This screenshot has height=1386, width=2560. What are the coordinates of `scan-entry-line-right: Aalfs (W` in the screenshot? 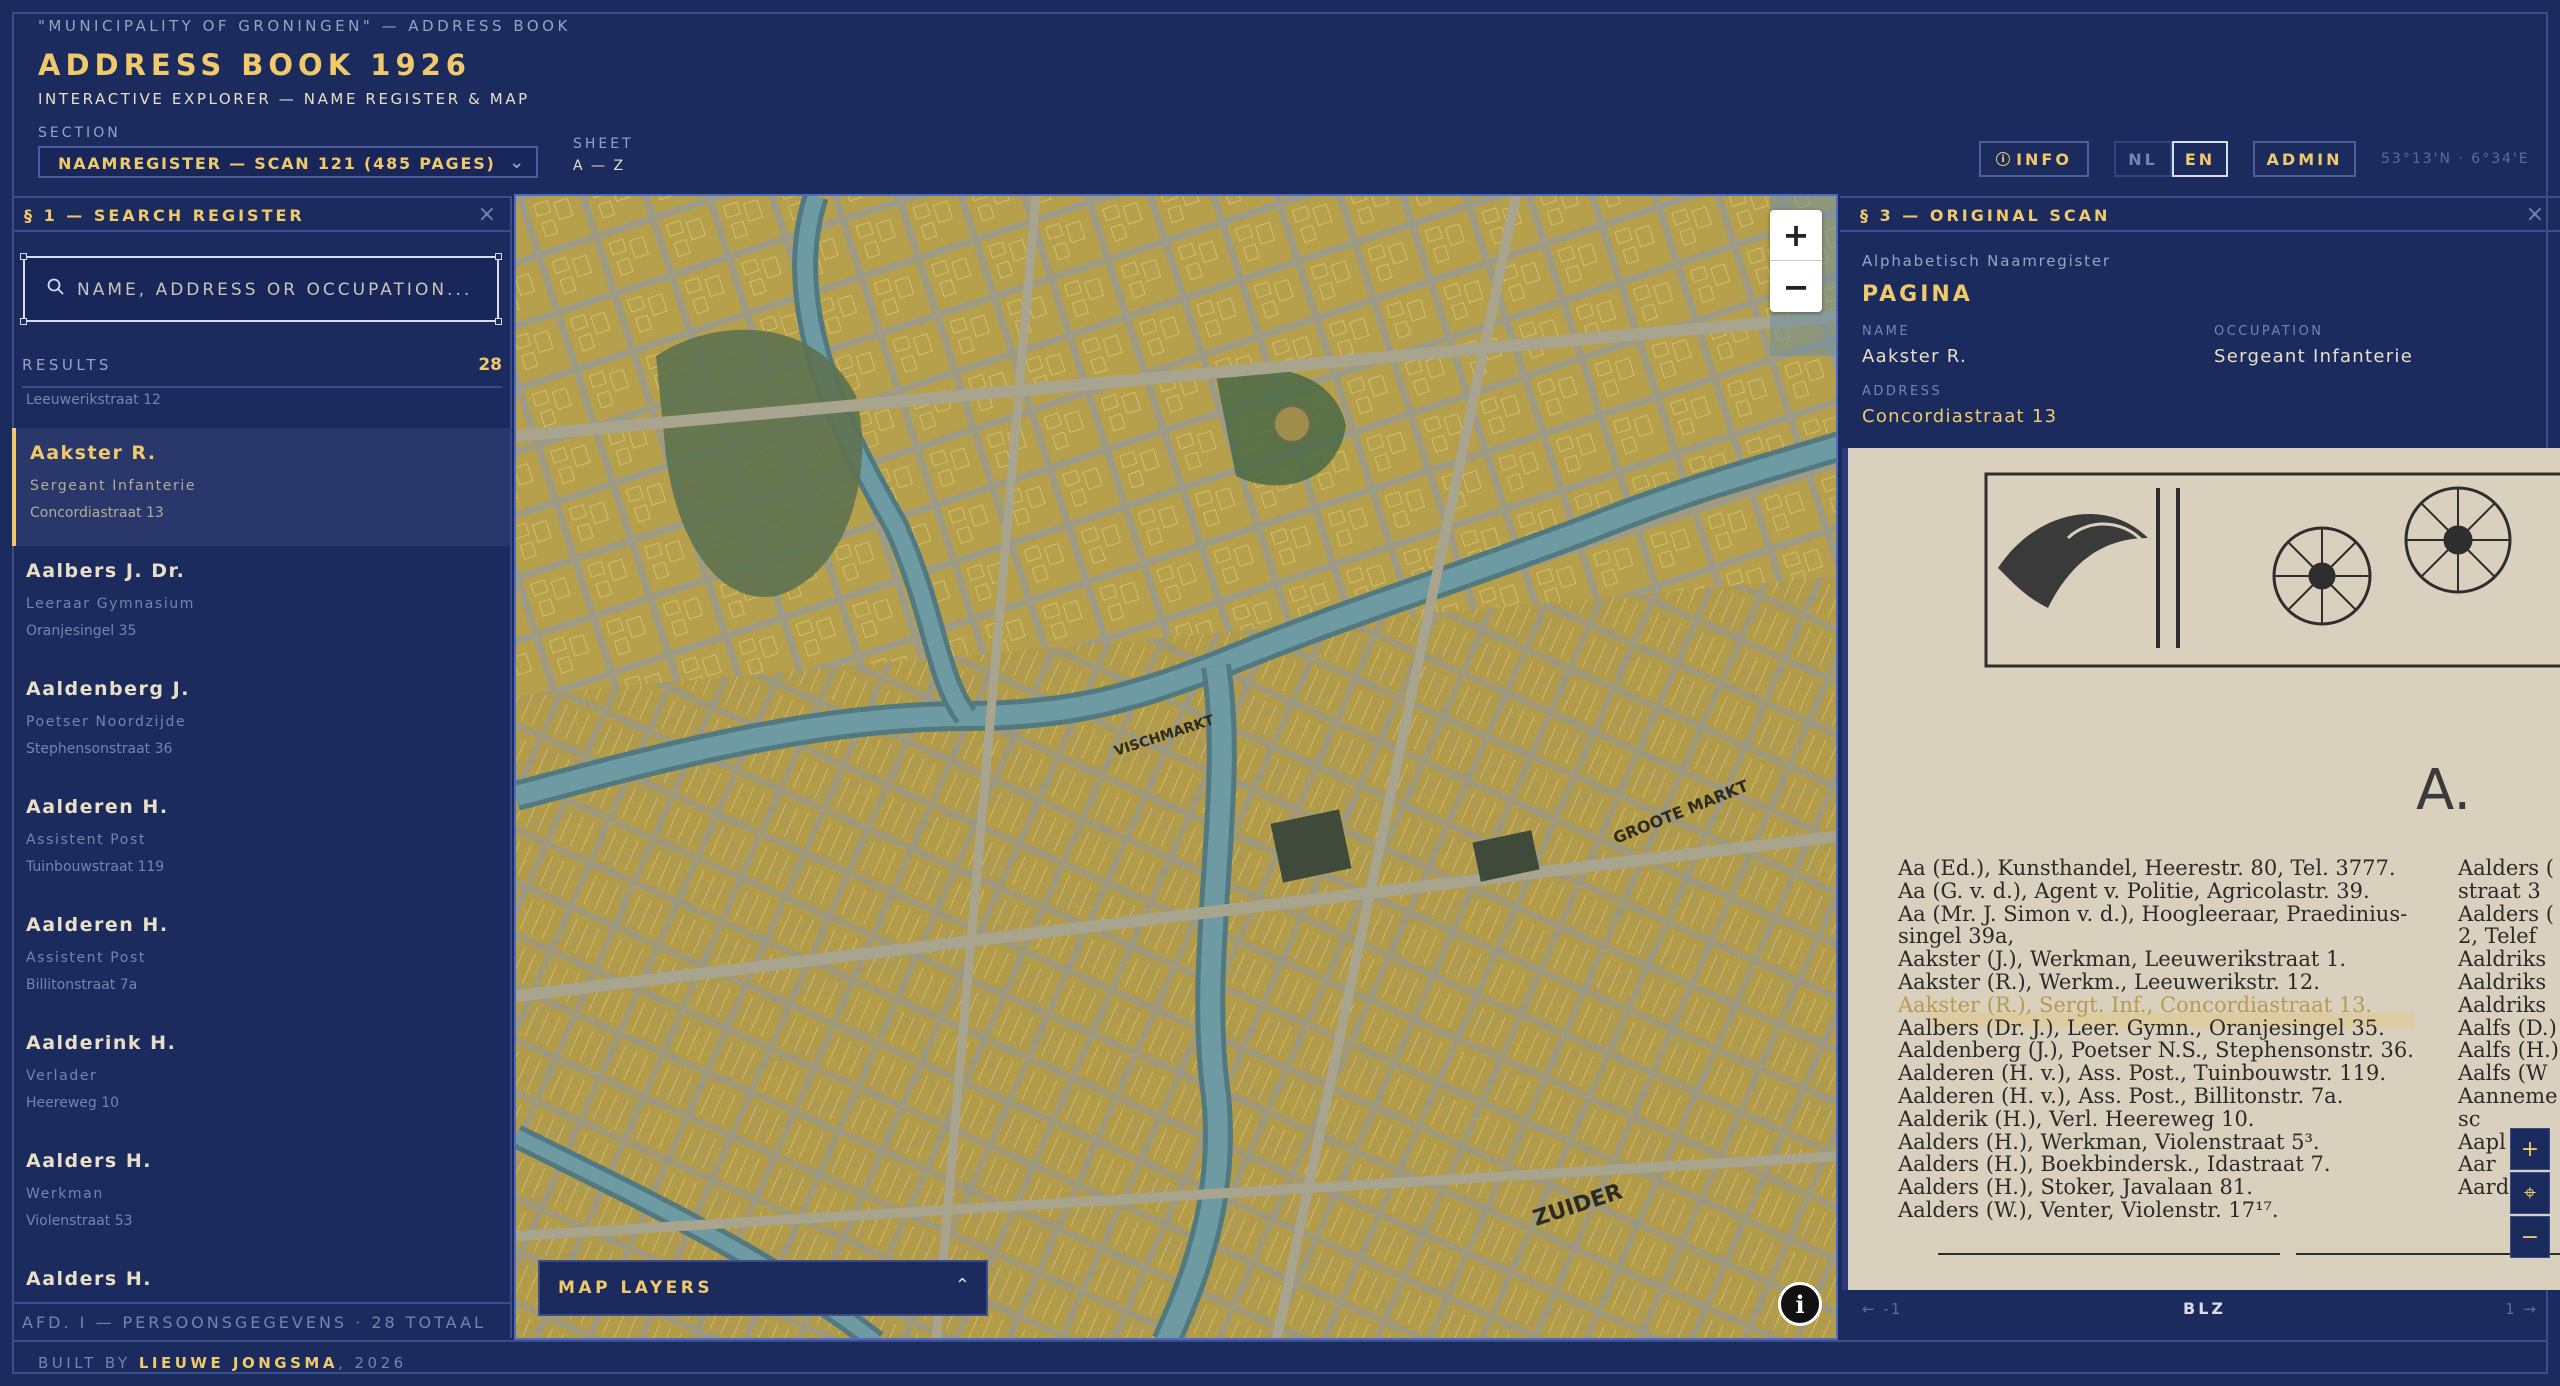 It's located at (2503, 1073).